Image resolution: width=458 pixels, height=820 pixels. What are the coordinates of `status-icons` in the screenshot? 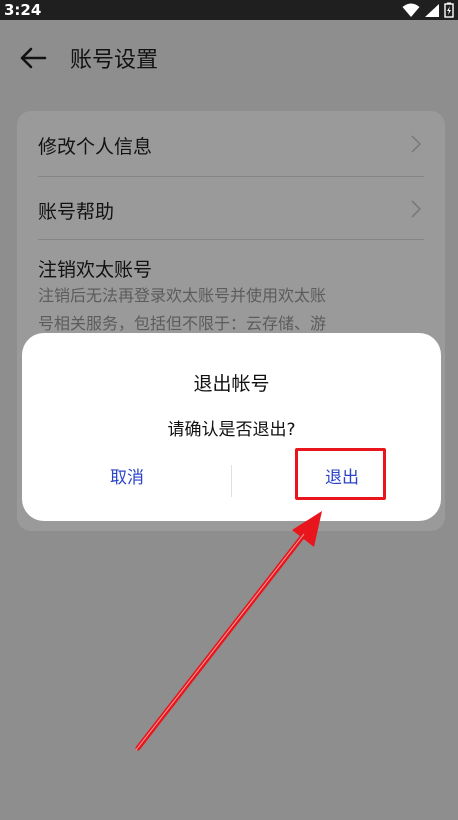 It's located at (428, 10).